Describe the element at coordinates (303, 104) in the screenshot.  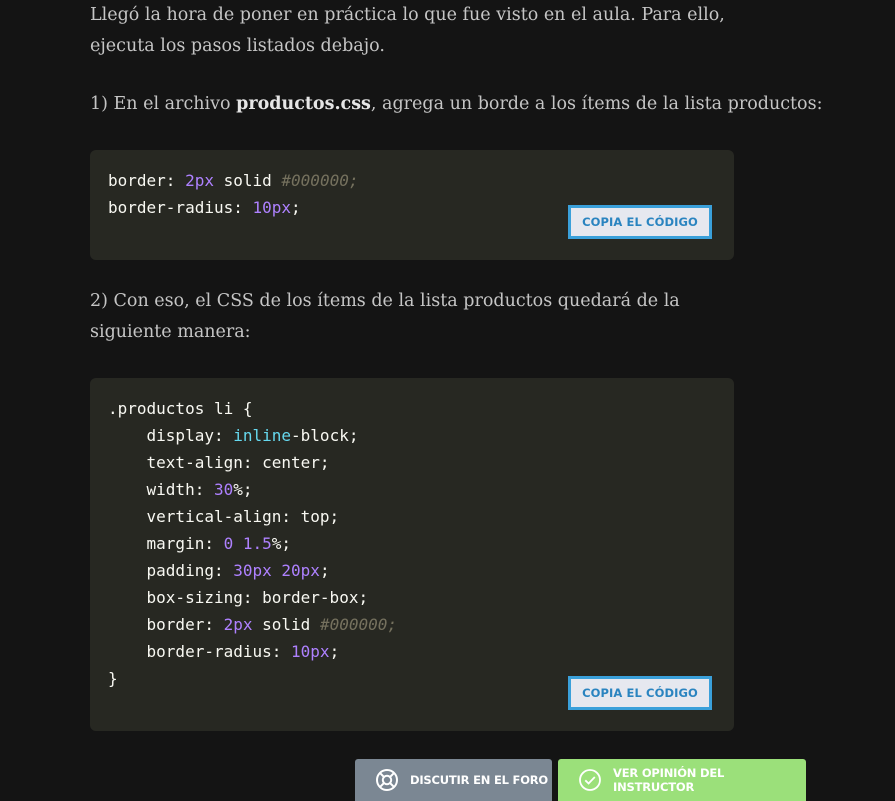
I see `step1-filename: productos.css` at that location.